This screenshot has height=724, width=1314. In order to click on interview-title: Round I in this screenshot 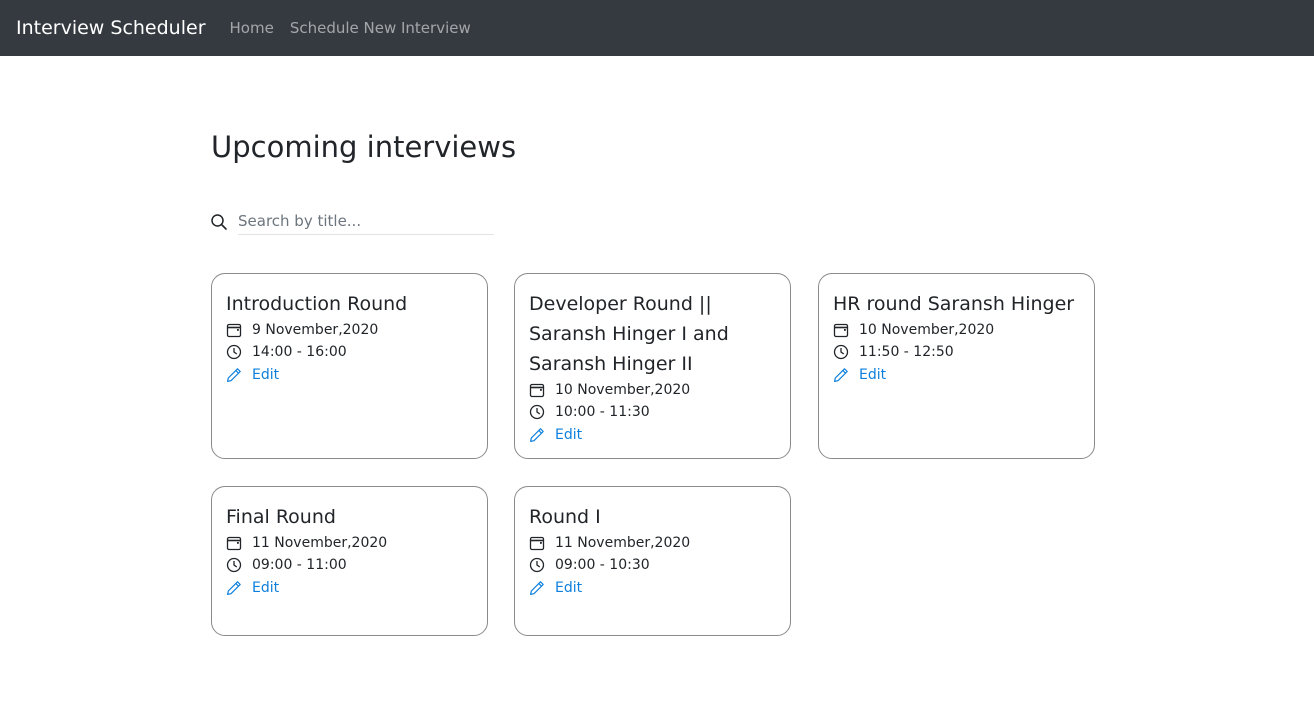, I will do `click(565, 517)`.